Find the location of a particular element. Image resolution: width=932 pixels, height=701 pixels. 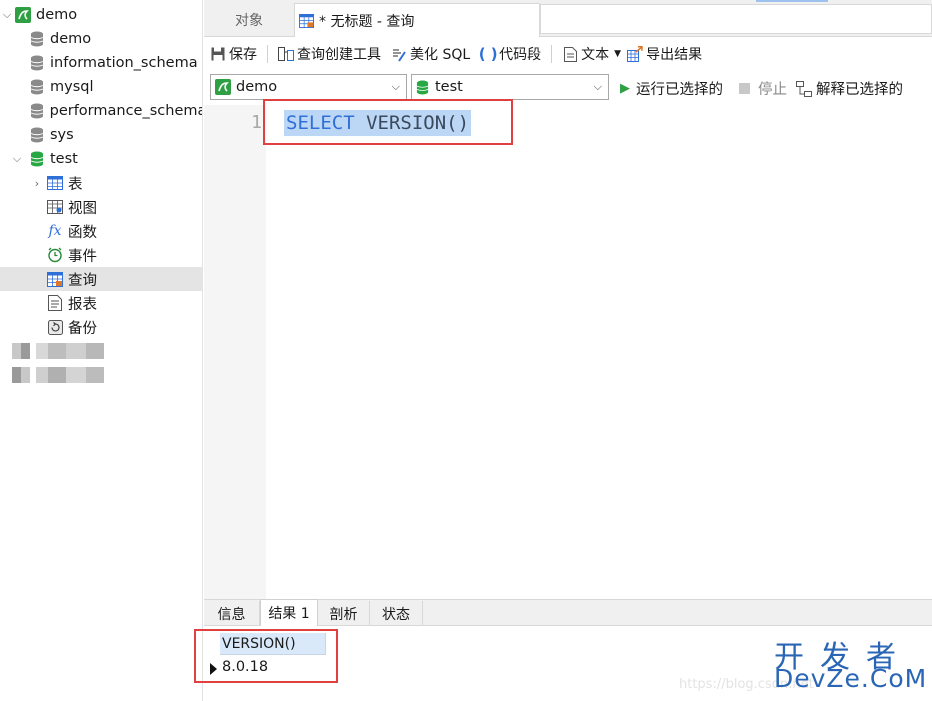

expand-arrow-icon: › is located at coordinates (37, 183).